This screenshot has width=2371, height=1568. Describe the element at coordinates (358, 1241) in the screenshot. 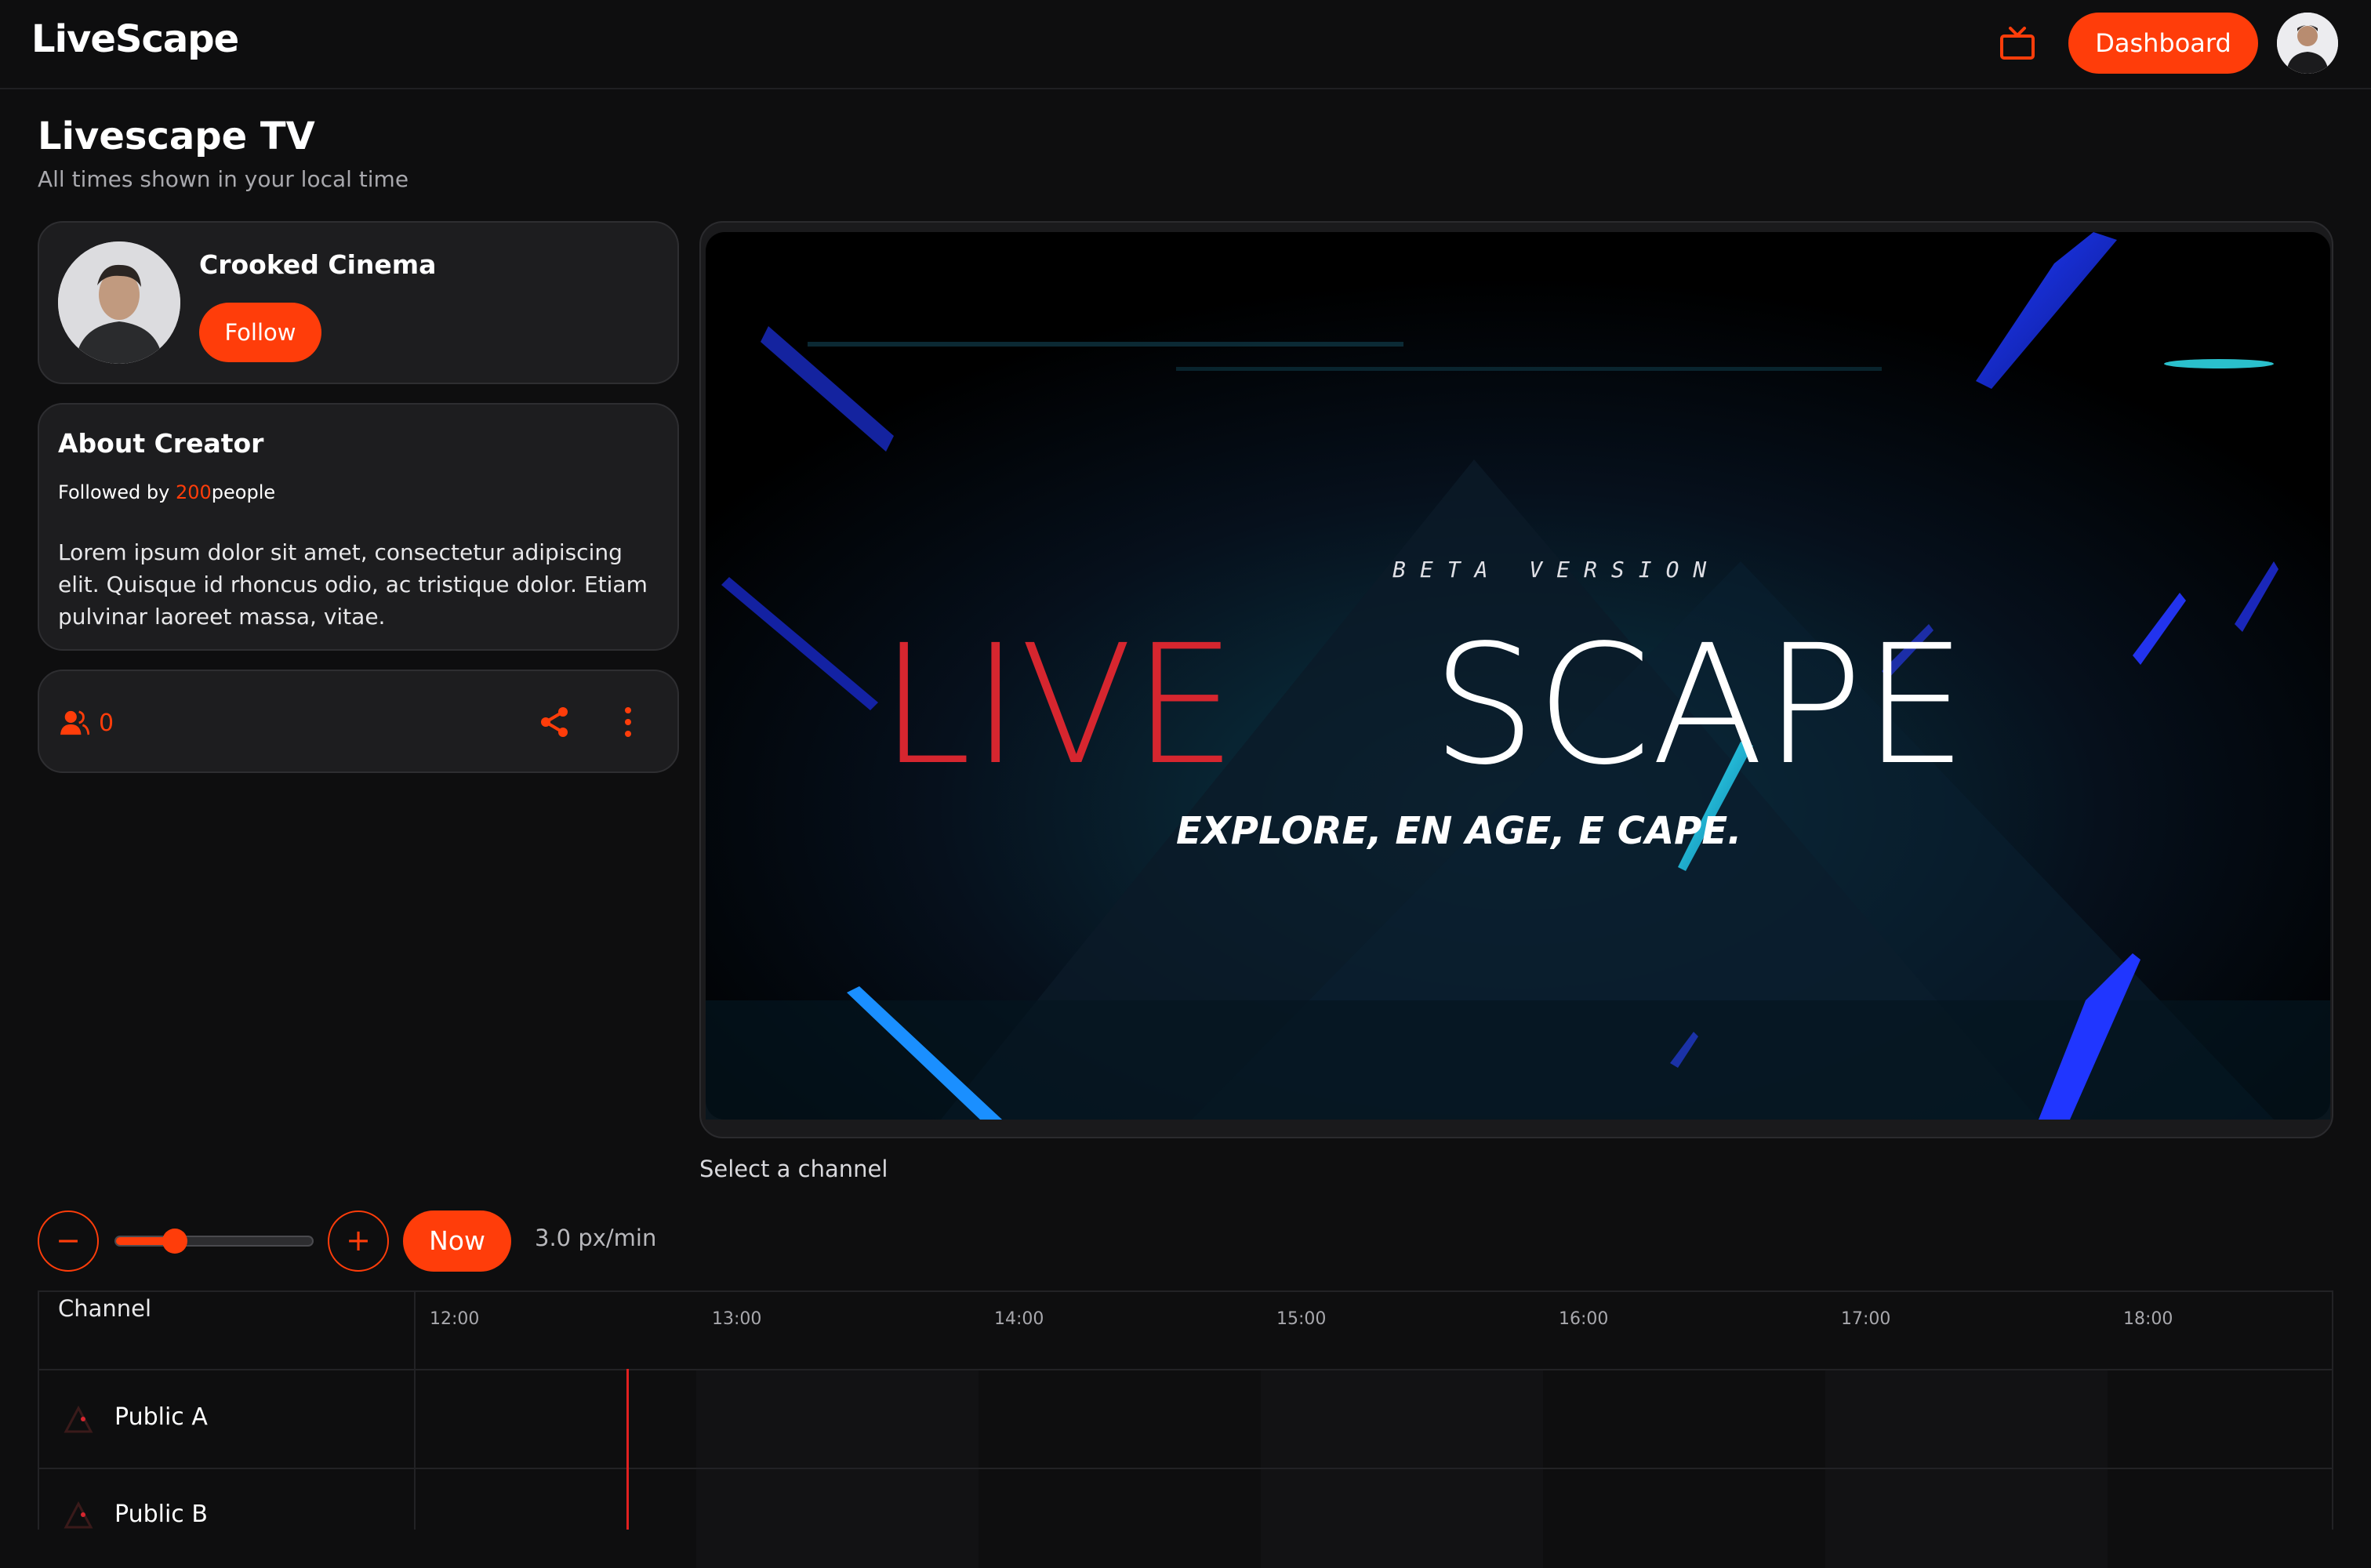

I see `zoom-in-button: +` at that location.